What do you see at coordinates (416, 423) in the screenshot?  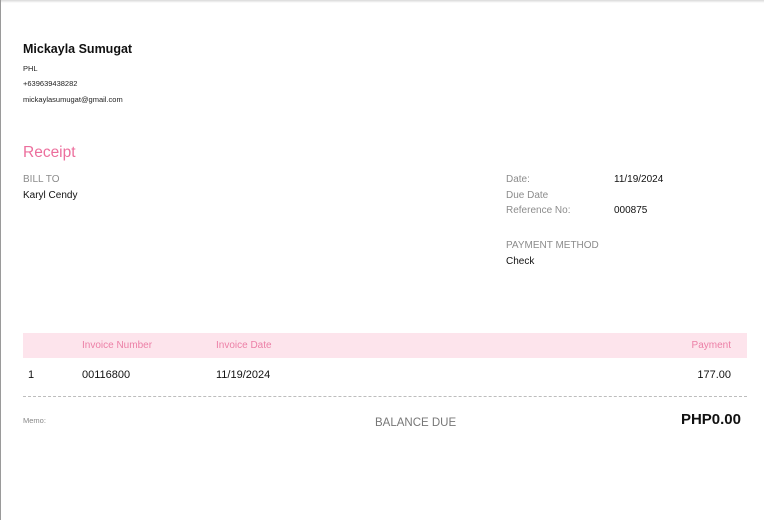 I see `balance-due-label: BALANCE DUE` at bounding box center [416, 423].